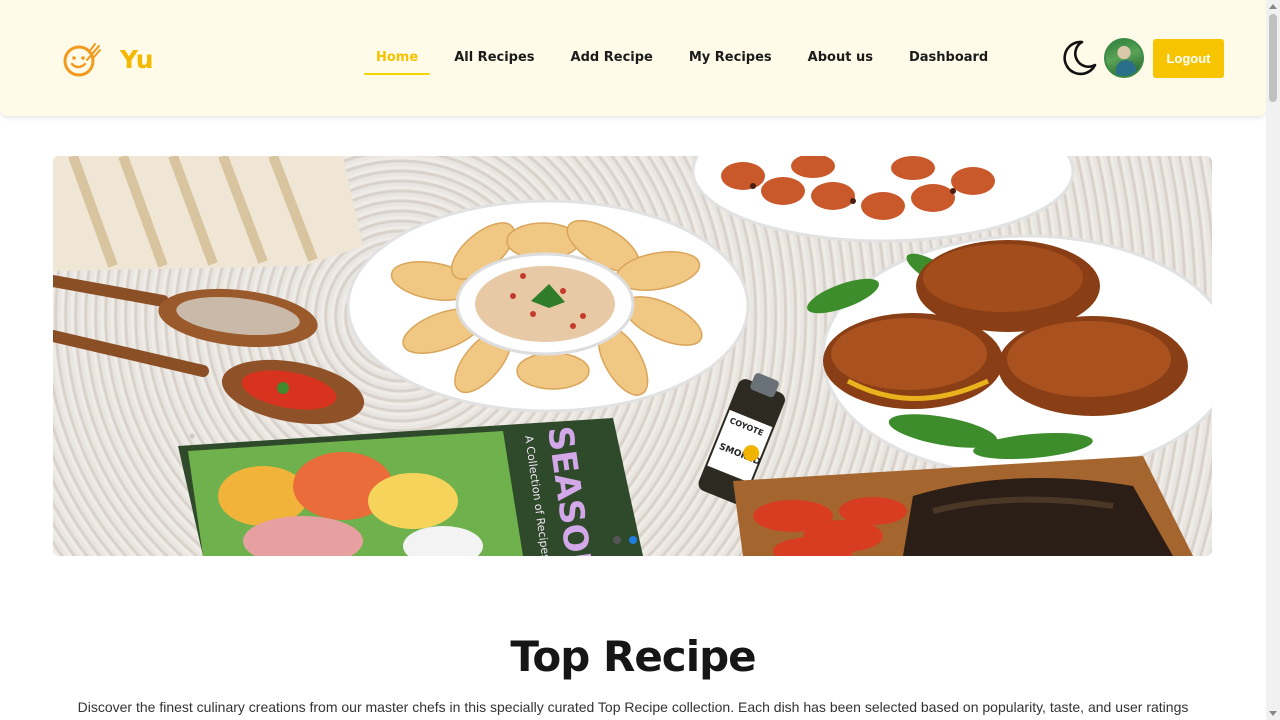 This screenshot has height=720, width=1280. Describe the element at coordinates (617, 540) in the screenshot. I see `carousel-dot` at that location.